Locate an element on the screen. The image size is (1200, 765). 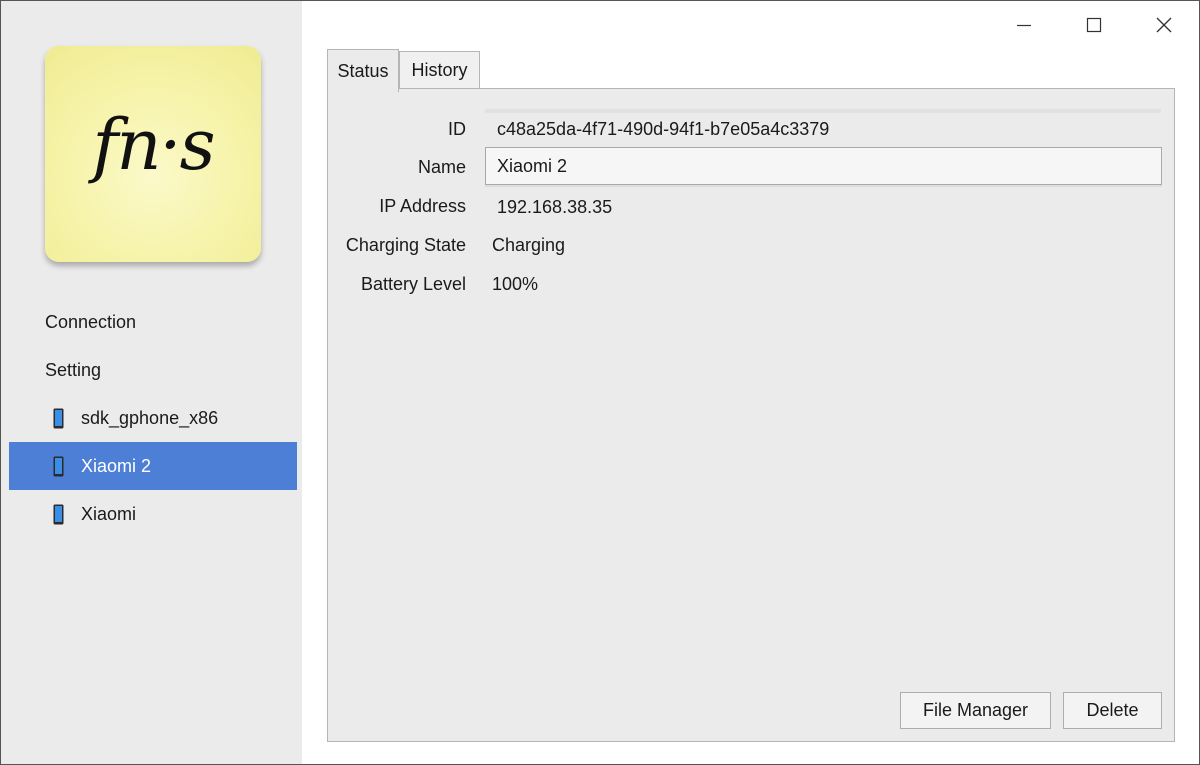
name-label: Name is located at coordinates (441, 167).